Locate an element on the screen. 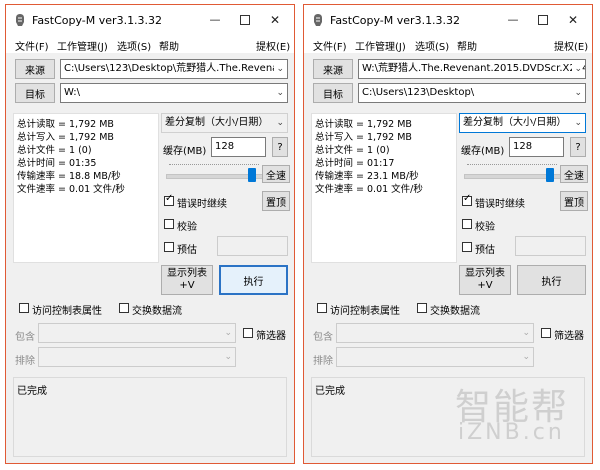  menu-bar: 文件(F) 工作管理(J) 选项(S) 帮助 提权(E) is located at coordinates (448, 44).